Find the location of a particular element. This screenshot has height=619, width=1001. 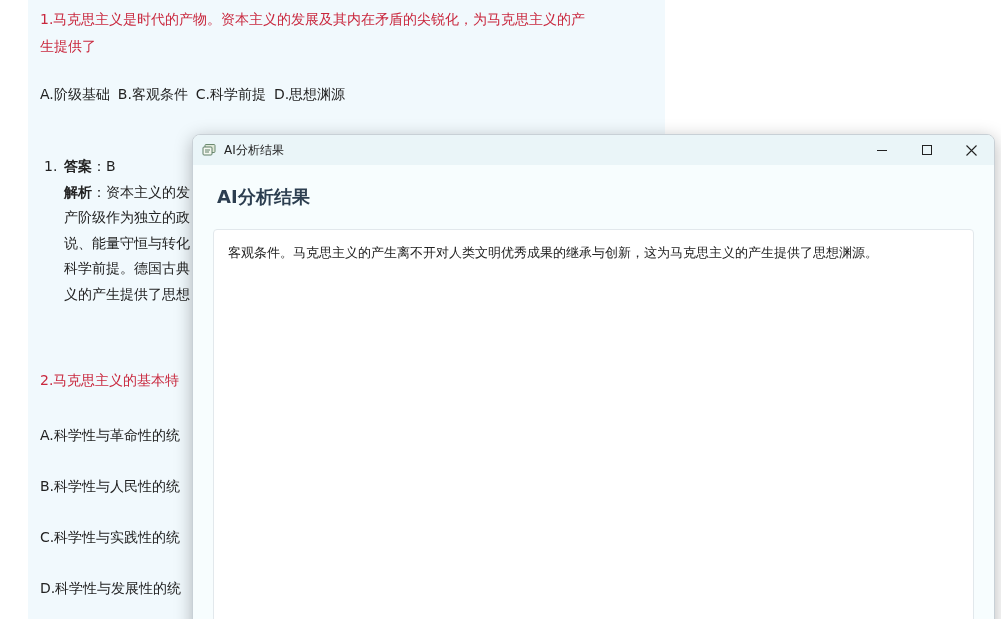

option-text: D.思想渊源 is located at coordinates (310, 94).